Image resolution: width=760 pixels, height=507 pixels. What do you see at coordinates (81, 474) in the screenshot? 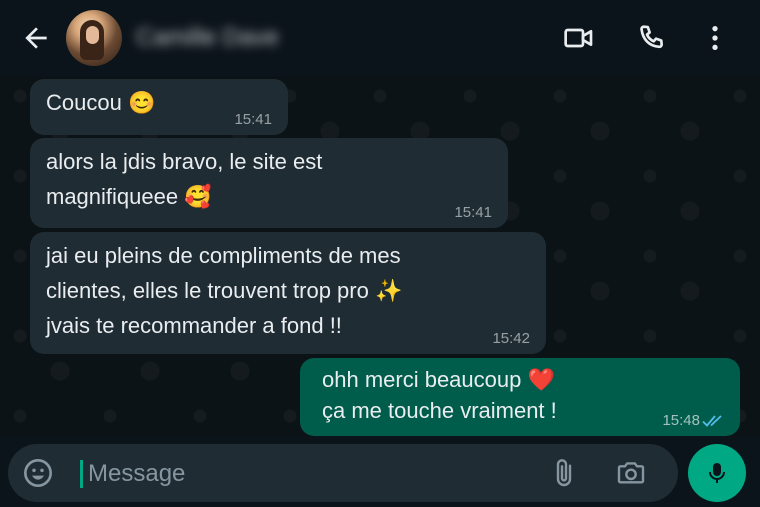
I see `text-cursor` at bounding box center [81, 474].